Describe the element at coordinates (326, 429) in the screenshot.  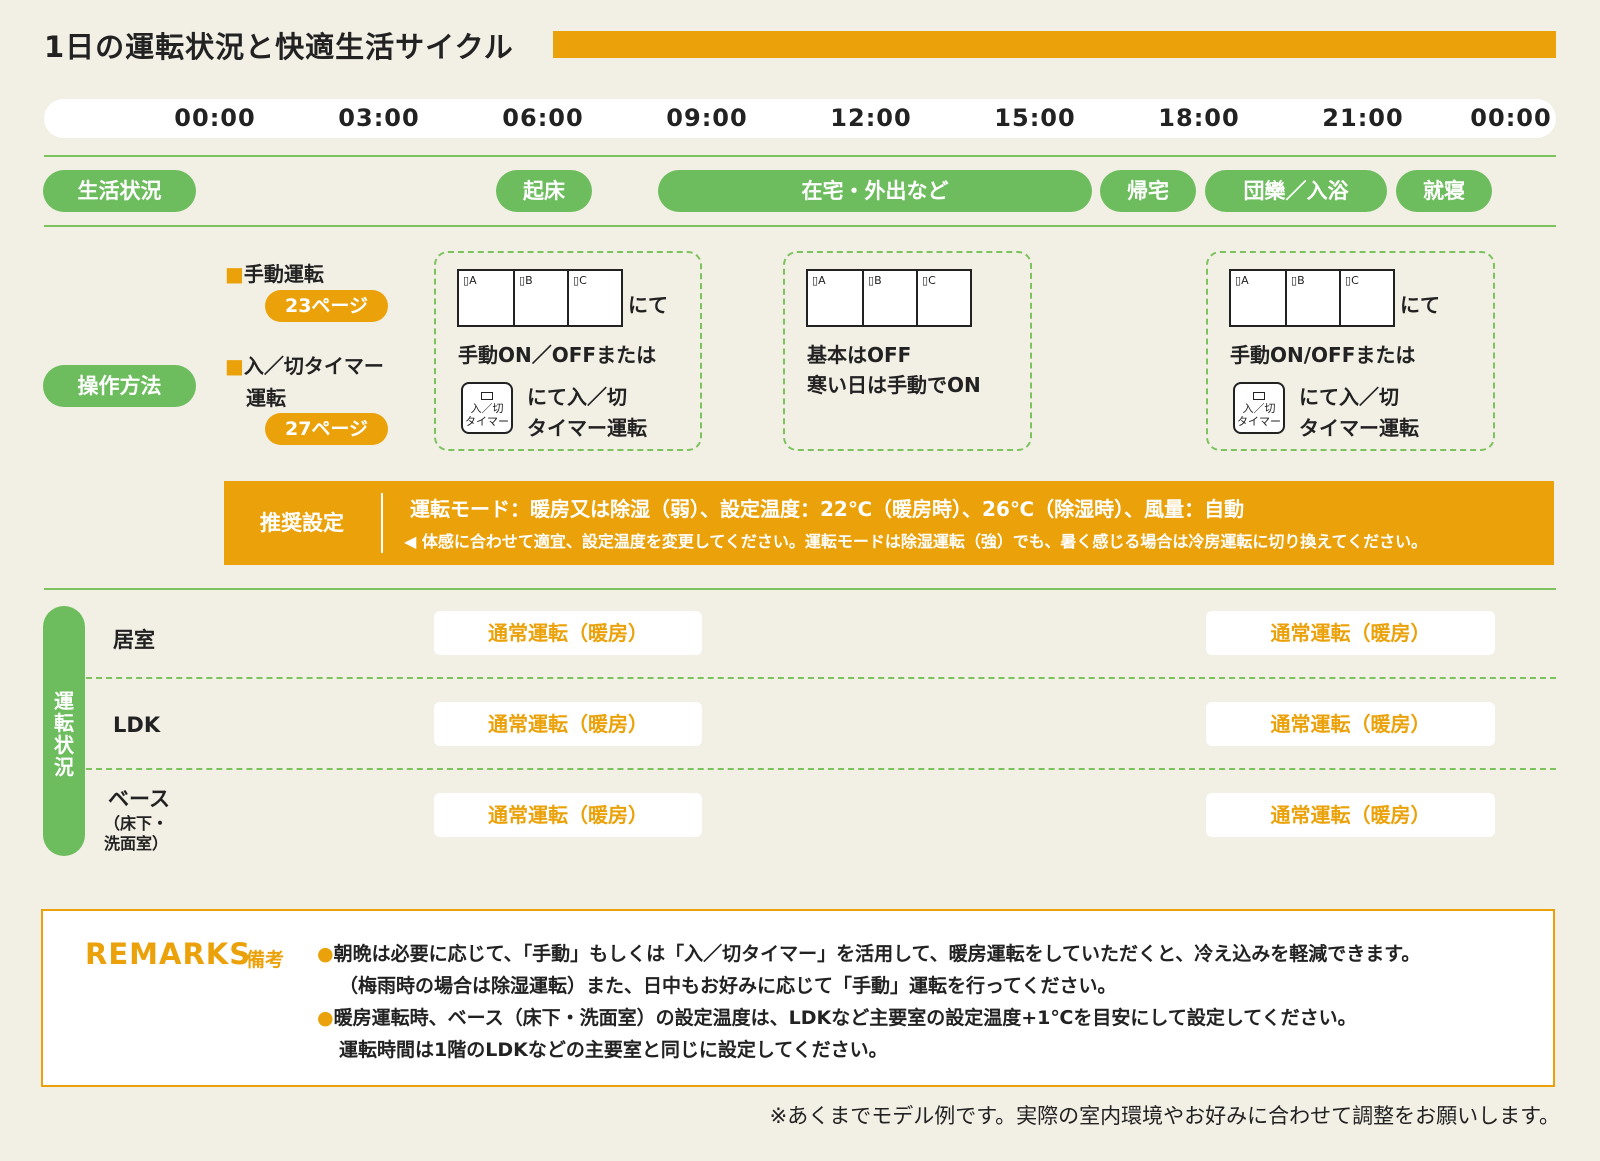
I see `timer-page-ref: 27ページ` at that location.